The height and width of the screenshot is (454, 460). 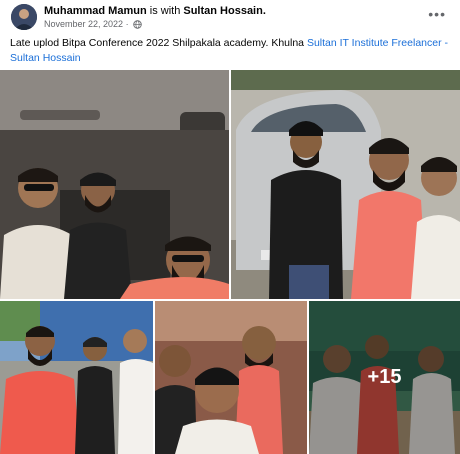 I want to click on photo-close-selfie, so click(x=231, y=377).